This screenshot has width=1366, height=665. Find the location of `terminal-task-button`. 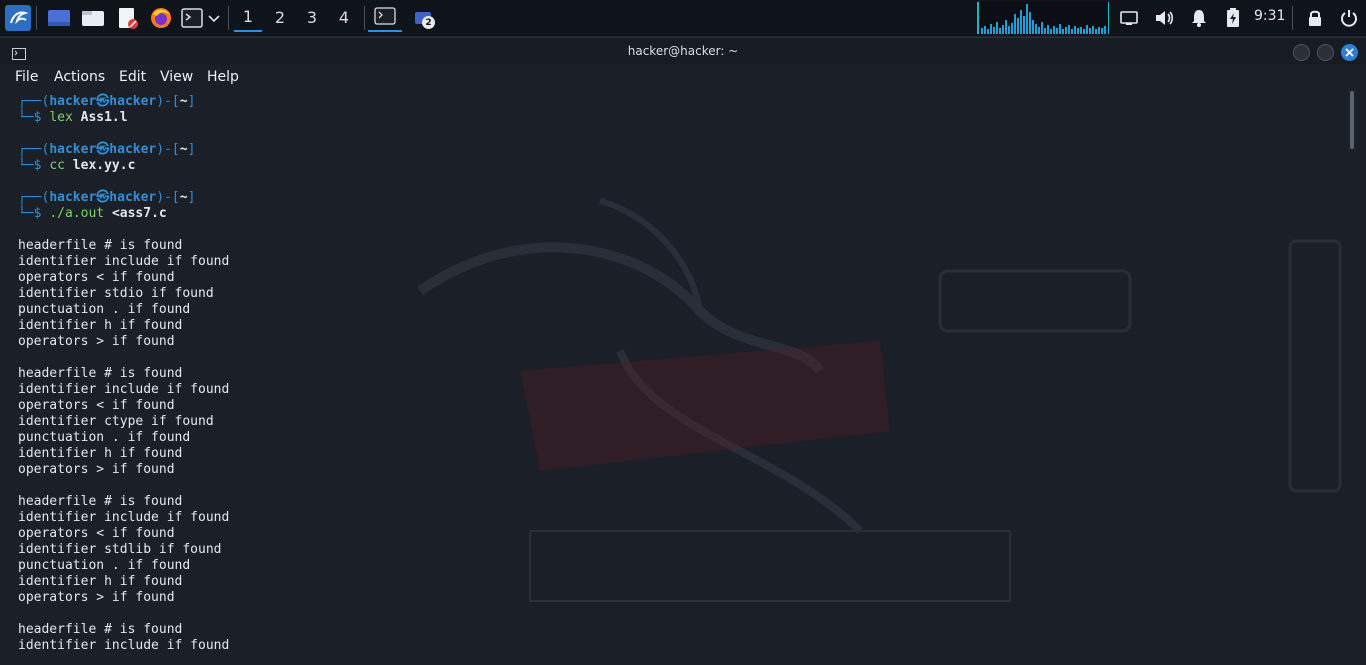

terminal-task-button is located at coordinates (385, 17).